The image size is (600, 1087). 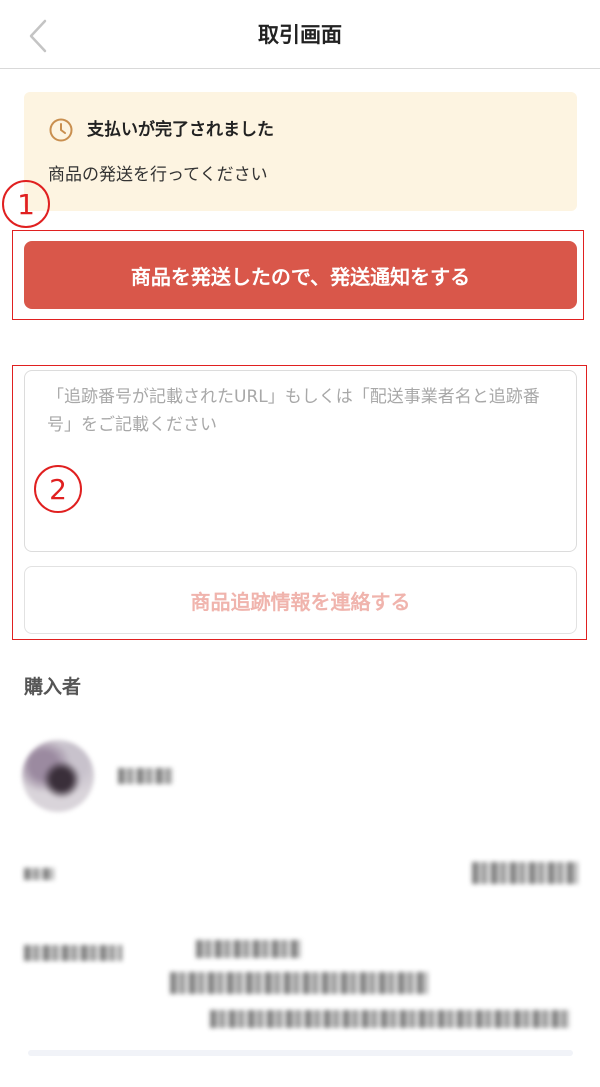 I want to click on annotation-number-2: 2, so click(x=58, y=489).